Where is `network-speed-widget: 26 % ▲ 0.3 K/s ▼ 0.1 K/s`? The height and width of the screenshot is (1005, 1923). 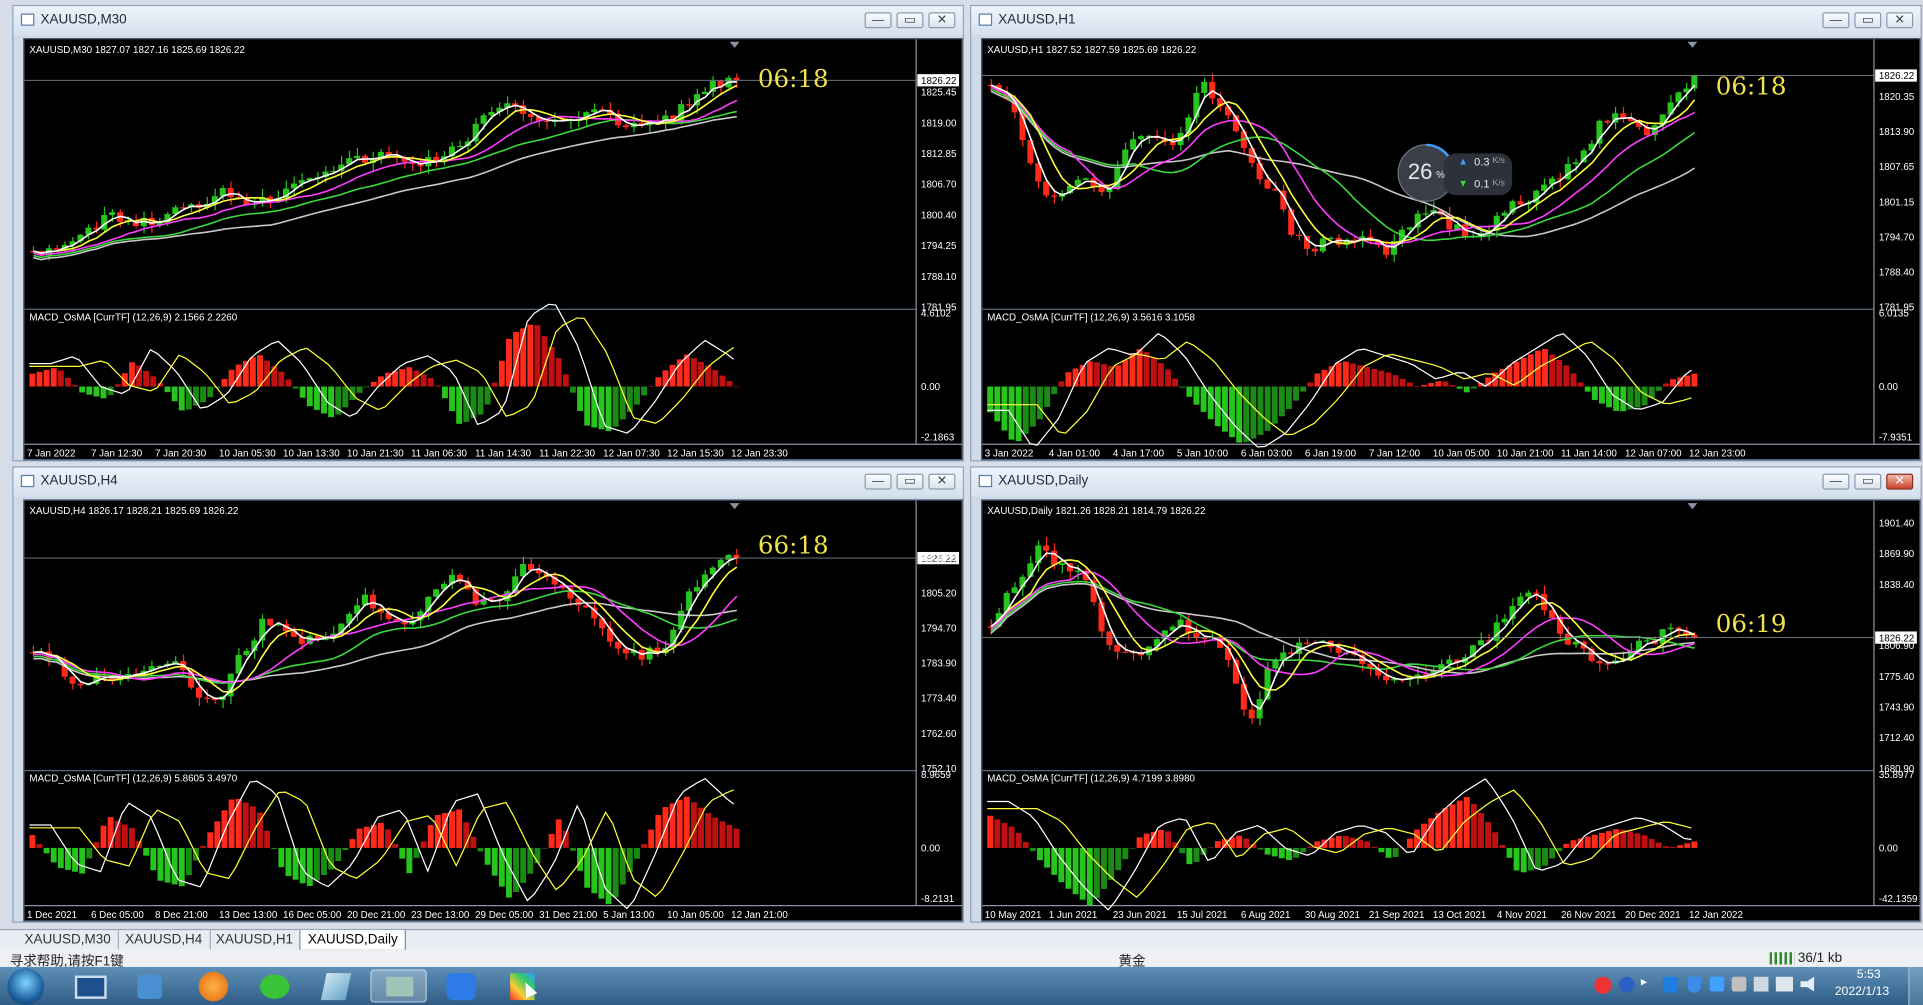 network-speed-widget: 26 % ▲ 0.3 K/s ▼ 0.1 K/s is located at coordinates (1455, 173).